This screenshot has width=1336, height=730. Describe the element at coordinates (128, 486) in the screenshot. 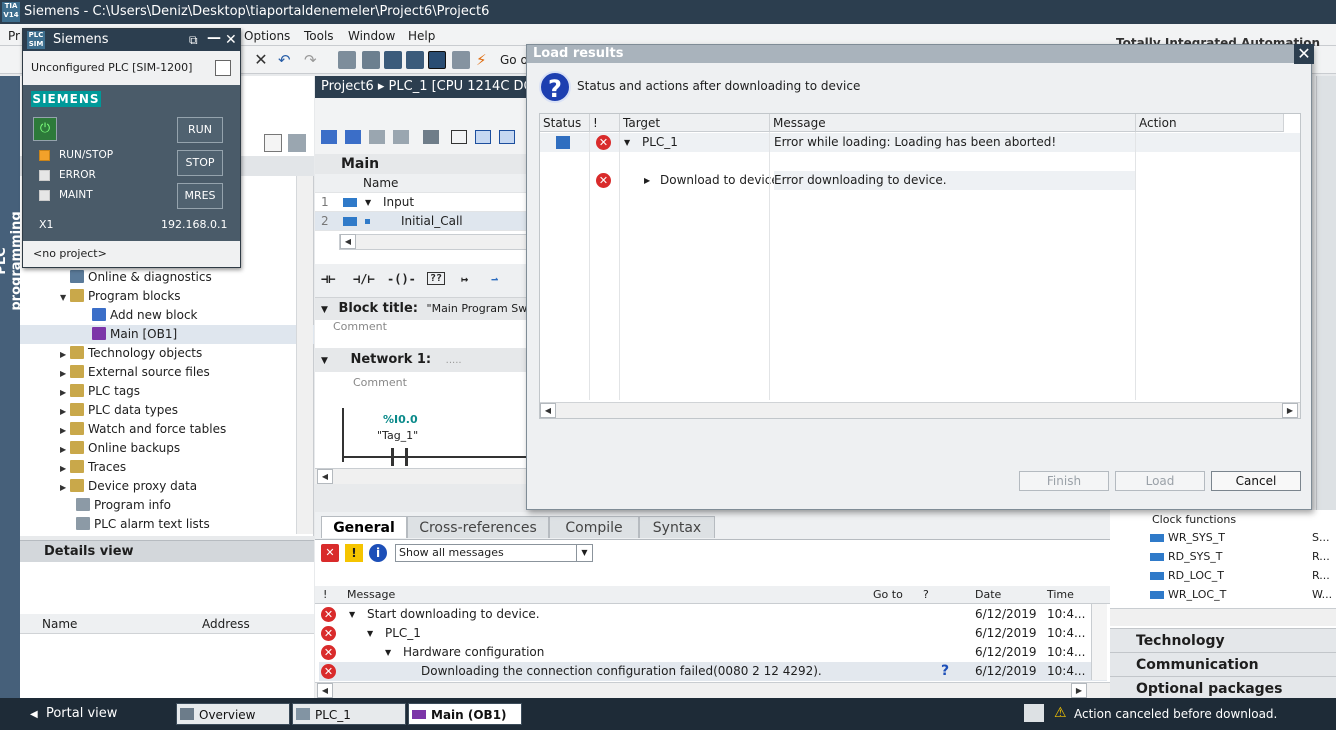

I see `tree-device-proxy: ▶ Device proxy data` at that location.